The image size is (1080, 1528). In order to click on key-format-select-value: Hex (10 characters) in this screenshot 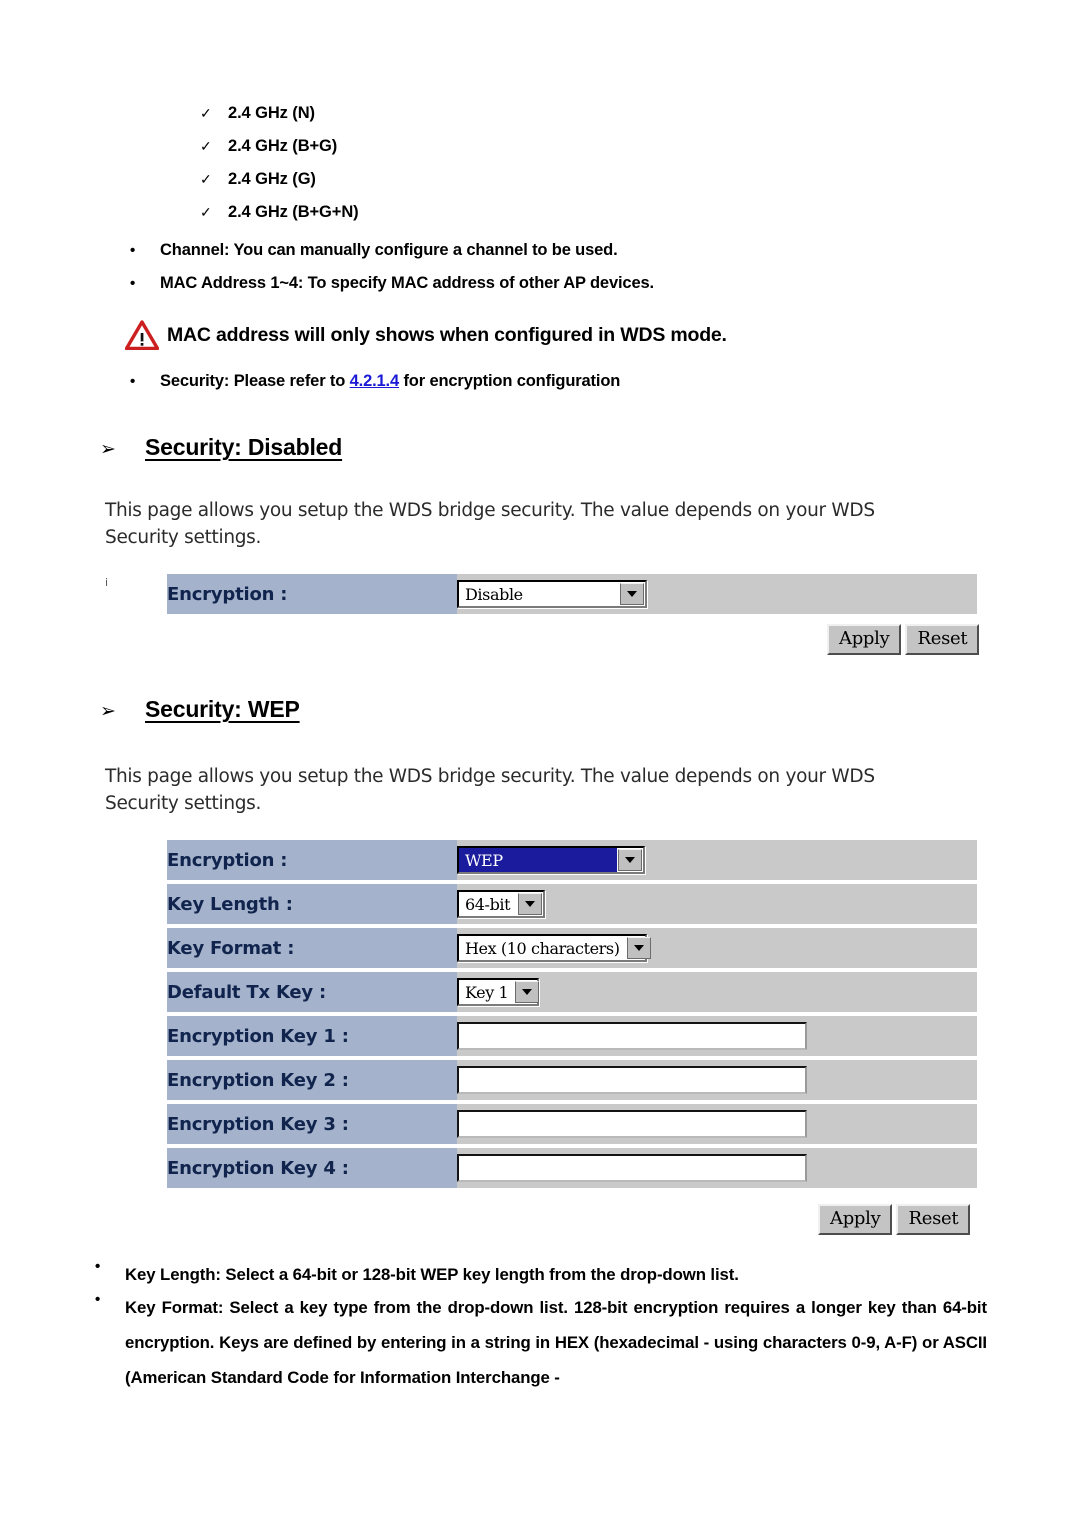, I will do `click(542, 948)`.